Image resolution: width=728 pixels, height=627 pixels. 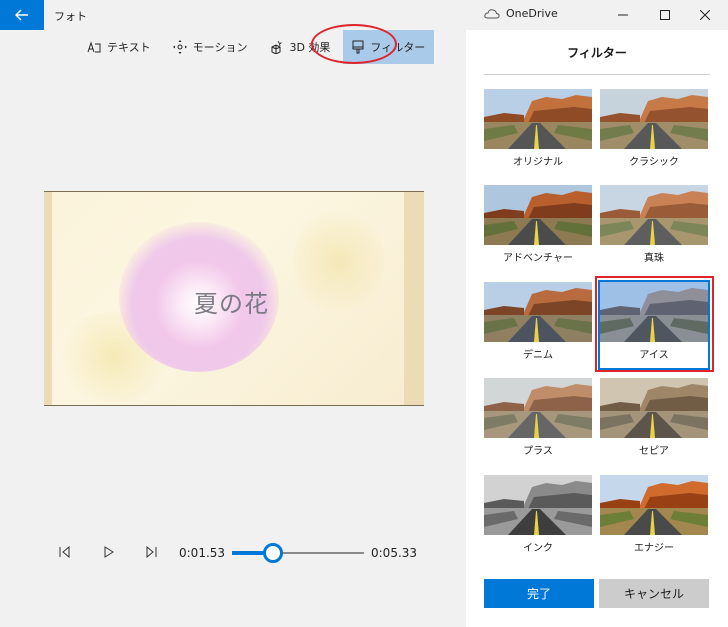 I want to click on filter-option-energy: エナジー, so click(x=654, y=518).